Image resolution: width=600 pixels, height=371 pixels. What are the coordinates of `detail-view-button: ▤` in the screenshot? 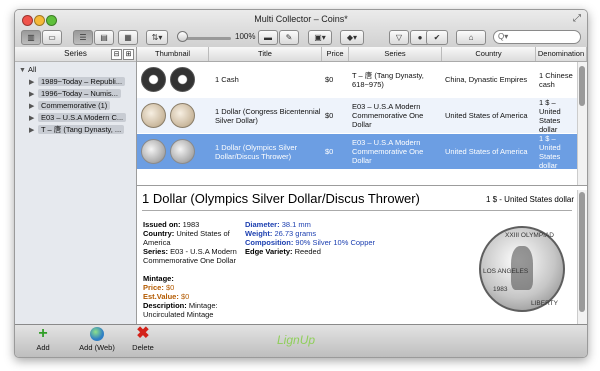 It's located at (104, 37).